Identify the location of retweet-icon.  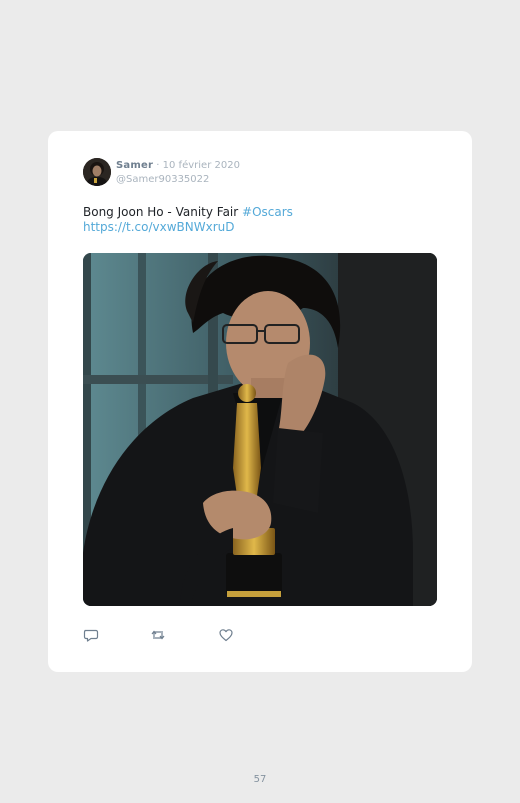
(158, 635).